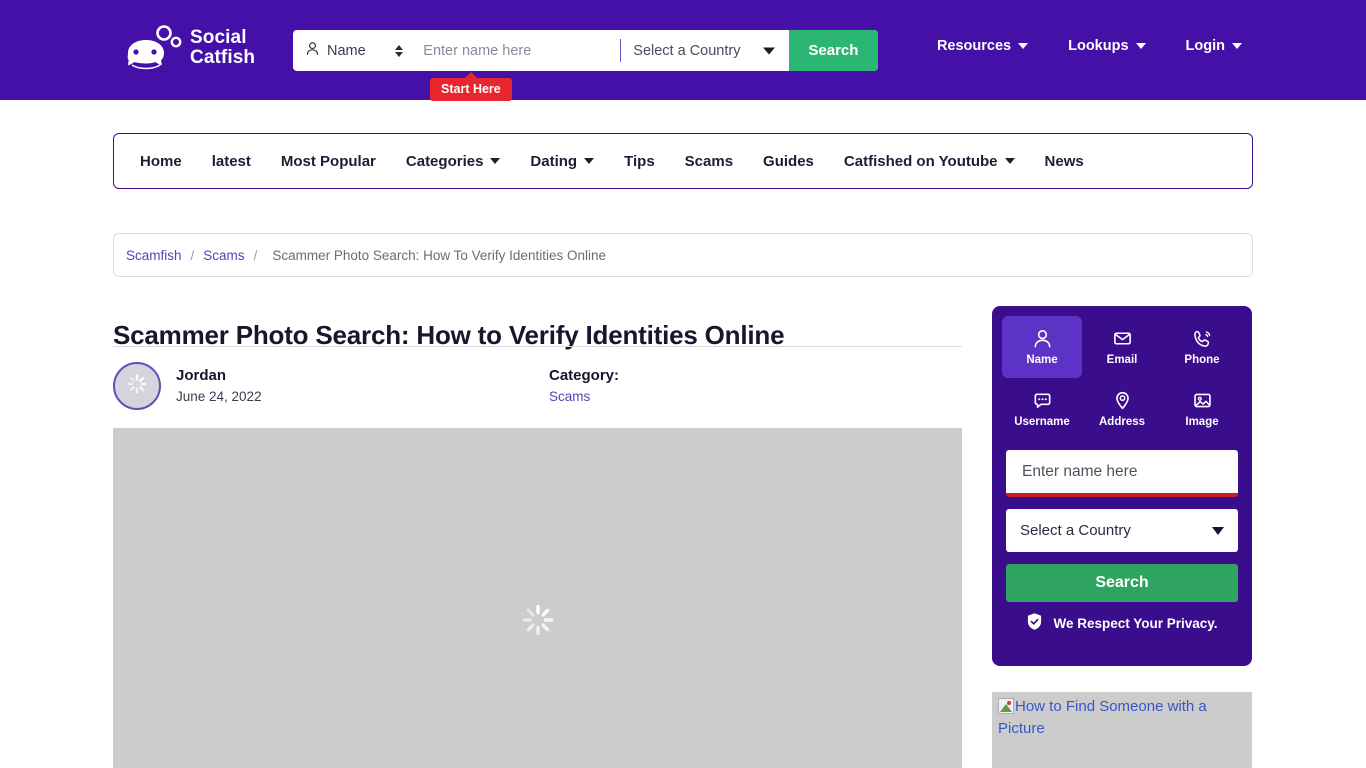  What do you see at coordinates (1034, 623) in the screenshot?
I see `shield-check-icon` at bounding box center [1034, 623].